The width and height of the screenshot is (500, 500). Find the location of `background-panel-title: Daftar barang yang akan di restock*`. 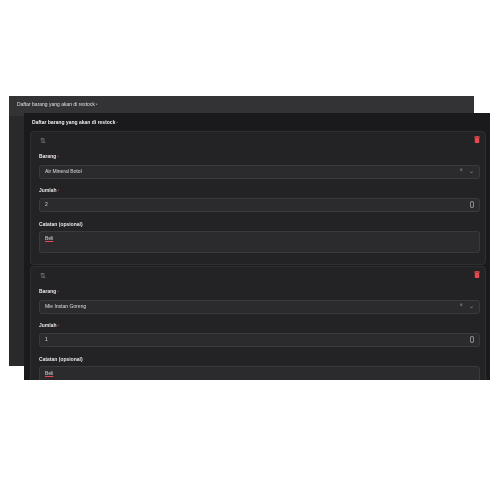

background-panel-title: Daftar barang yang akan di restock* is located at coordinates (57, 105).